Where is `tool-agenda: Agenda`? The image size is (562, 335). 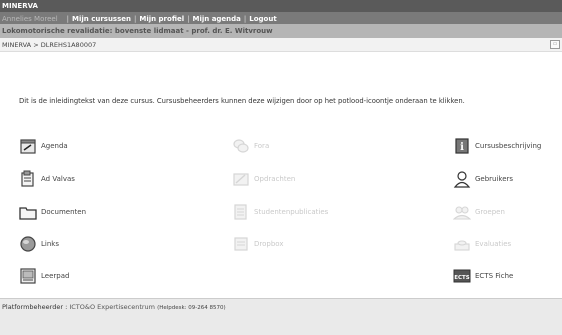 tool-agenda: Agenda is located at coordinates (43, 146).